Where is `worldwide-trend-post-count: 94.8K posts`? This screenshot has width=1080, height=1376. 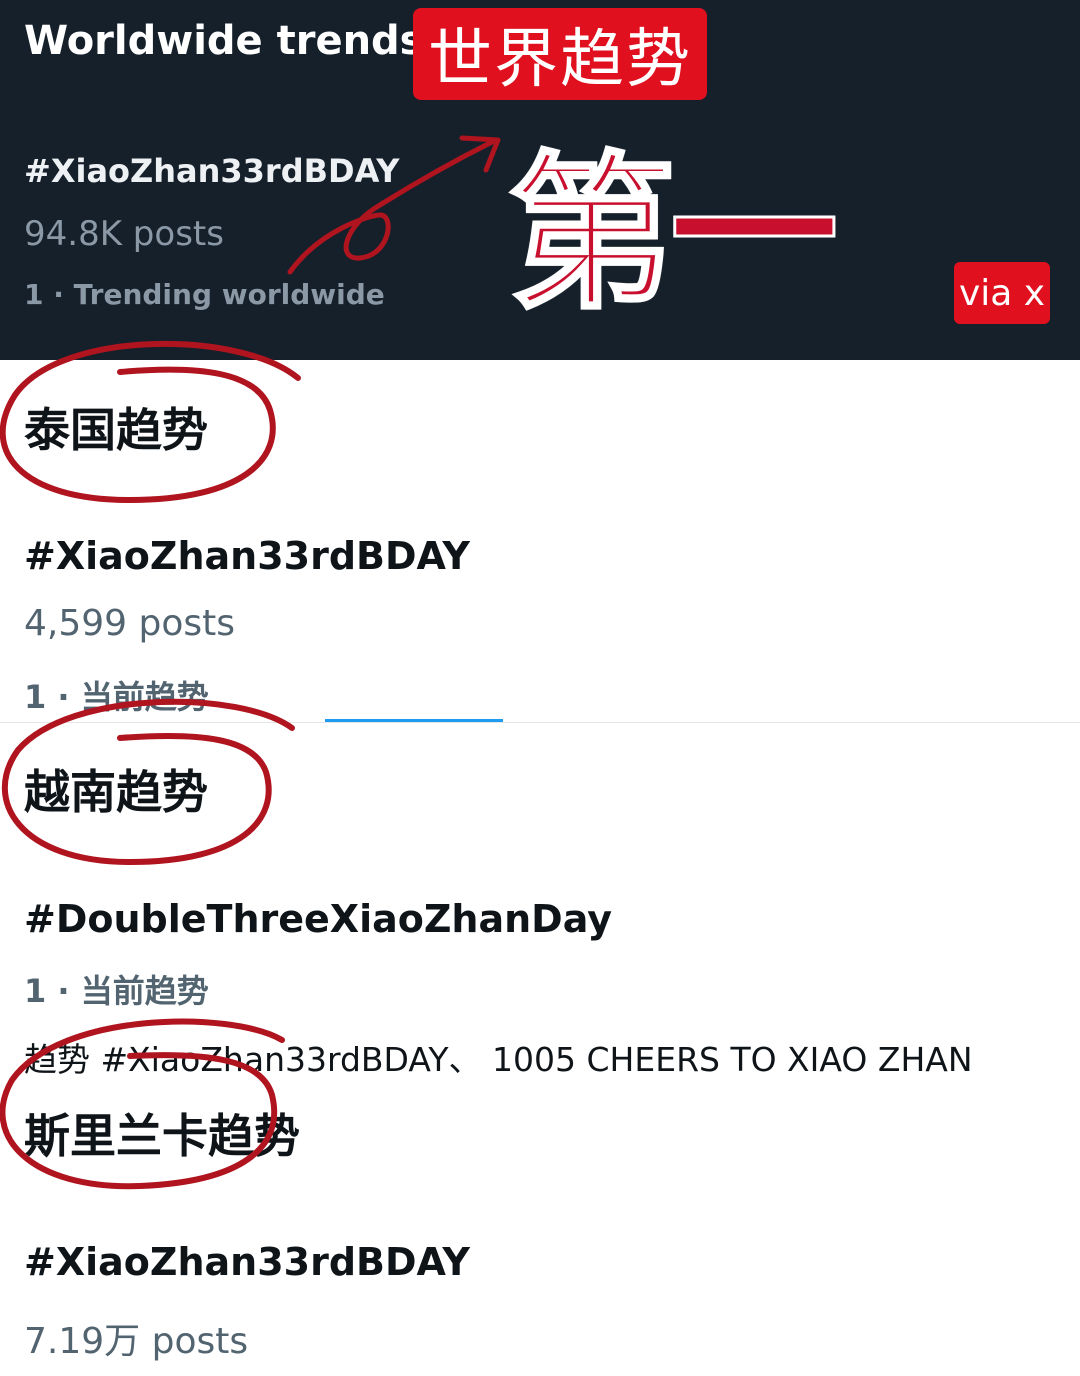
worldwide-trend-post-count: 94.8K posts is located at coordinates (124, 234).